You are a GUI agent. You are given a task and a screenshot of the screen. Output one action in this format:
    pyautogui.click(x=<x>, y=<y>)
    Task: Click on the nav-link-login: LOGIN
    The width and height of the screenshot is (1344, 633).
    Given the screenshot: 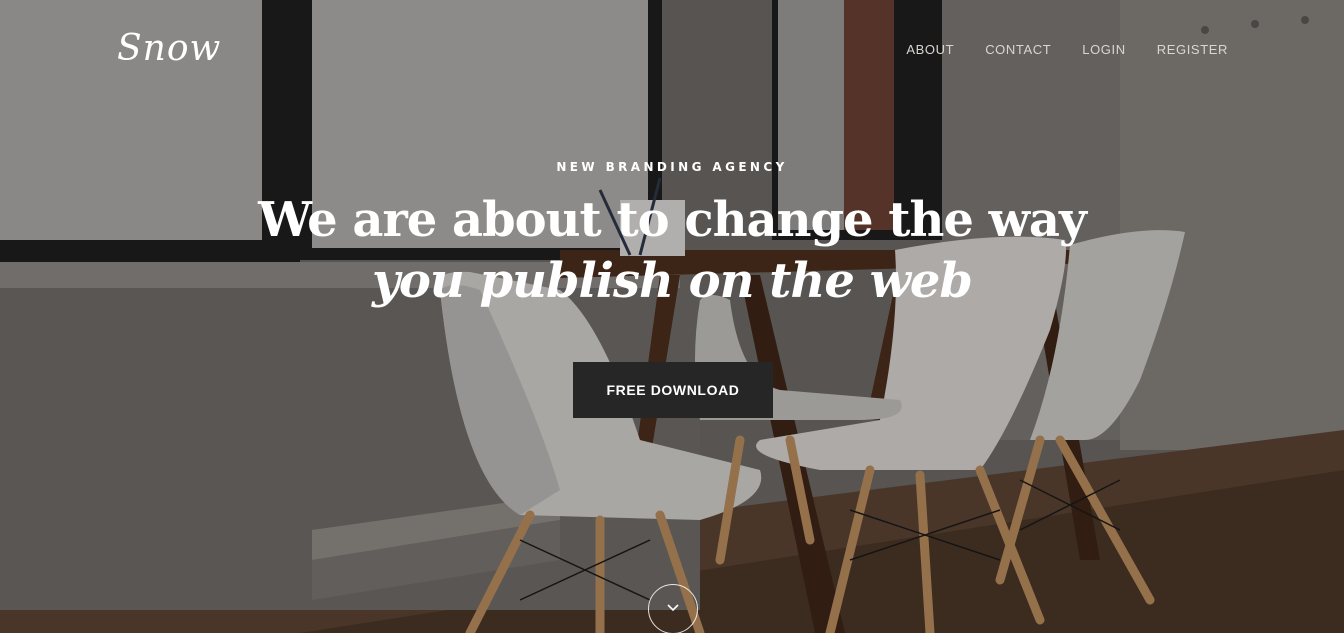 What is the action you would take?
    pyautogui.click(x=1103, y=49)
    